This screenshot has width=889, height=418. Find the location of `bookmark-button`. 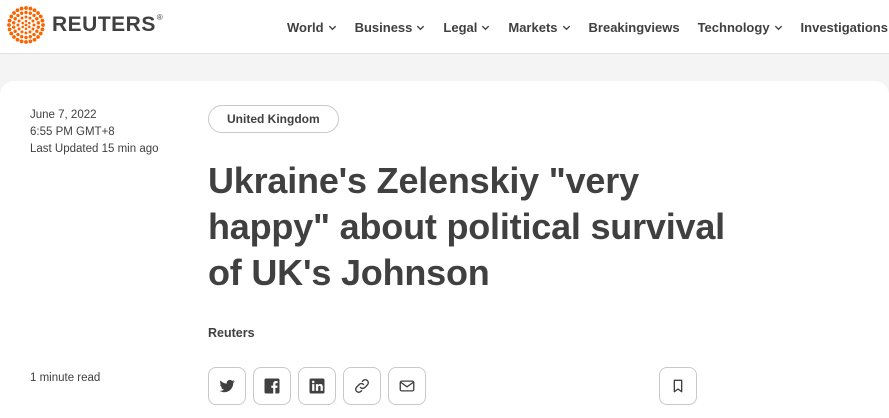

bookmark-button is located at coordinates (678, 386).